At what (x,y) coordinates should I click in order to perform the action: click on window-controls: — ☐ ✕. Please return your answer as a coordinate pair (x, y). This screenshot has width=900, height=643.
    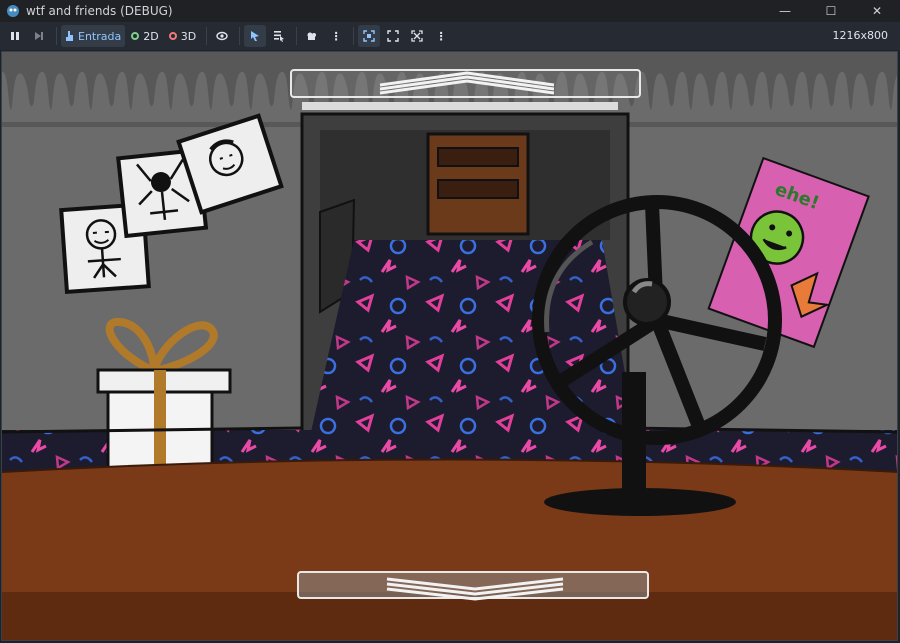
    Looking at the image, I should click on (831, 11).